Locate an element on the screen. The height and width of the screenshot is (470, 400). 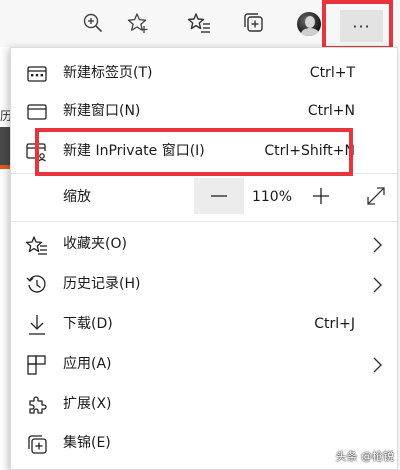
zoom-out-button is located at coordinates (219, 196).